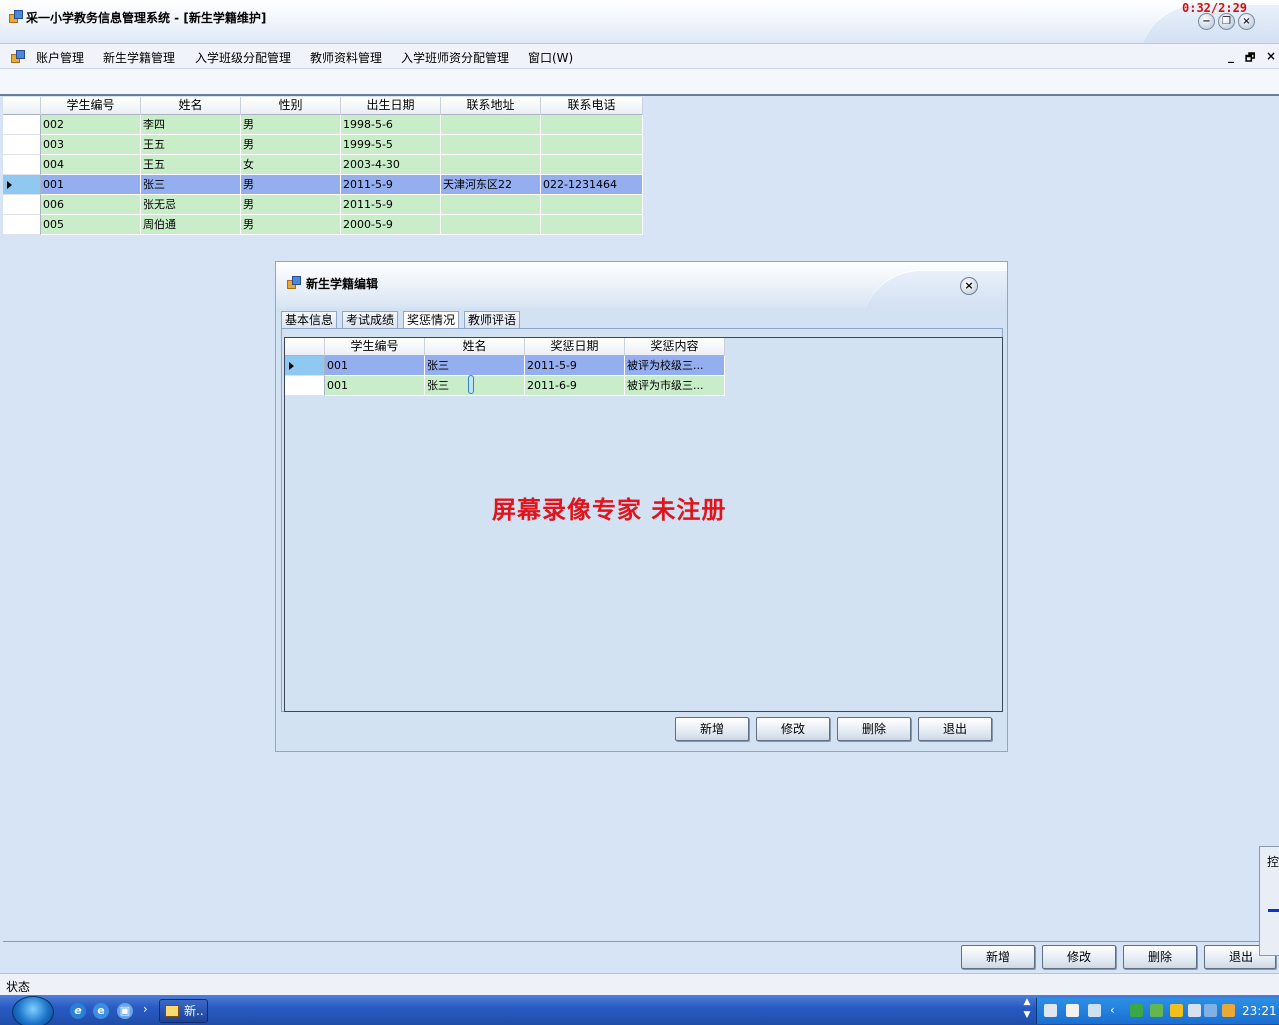 The image size is (1279, 1025). What do you see at coordinates (243, 57) in the screenshot?
I see `menu-class-assignment: 入学班级分配管理` at bounding box center [243, 57].